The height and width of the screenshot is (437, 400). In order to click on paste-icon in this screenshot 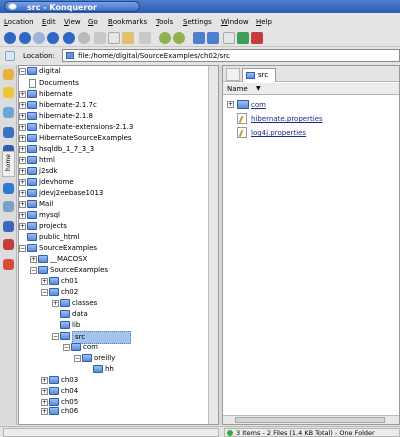, I will do `click(128, 38)`.